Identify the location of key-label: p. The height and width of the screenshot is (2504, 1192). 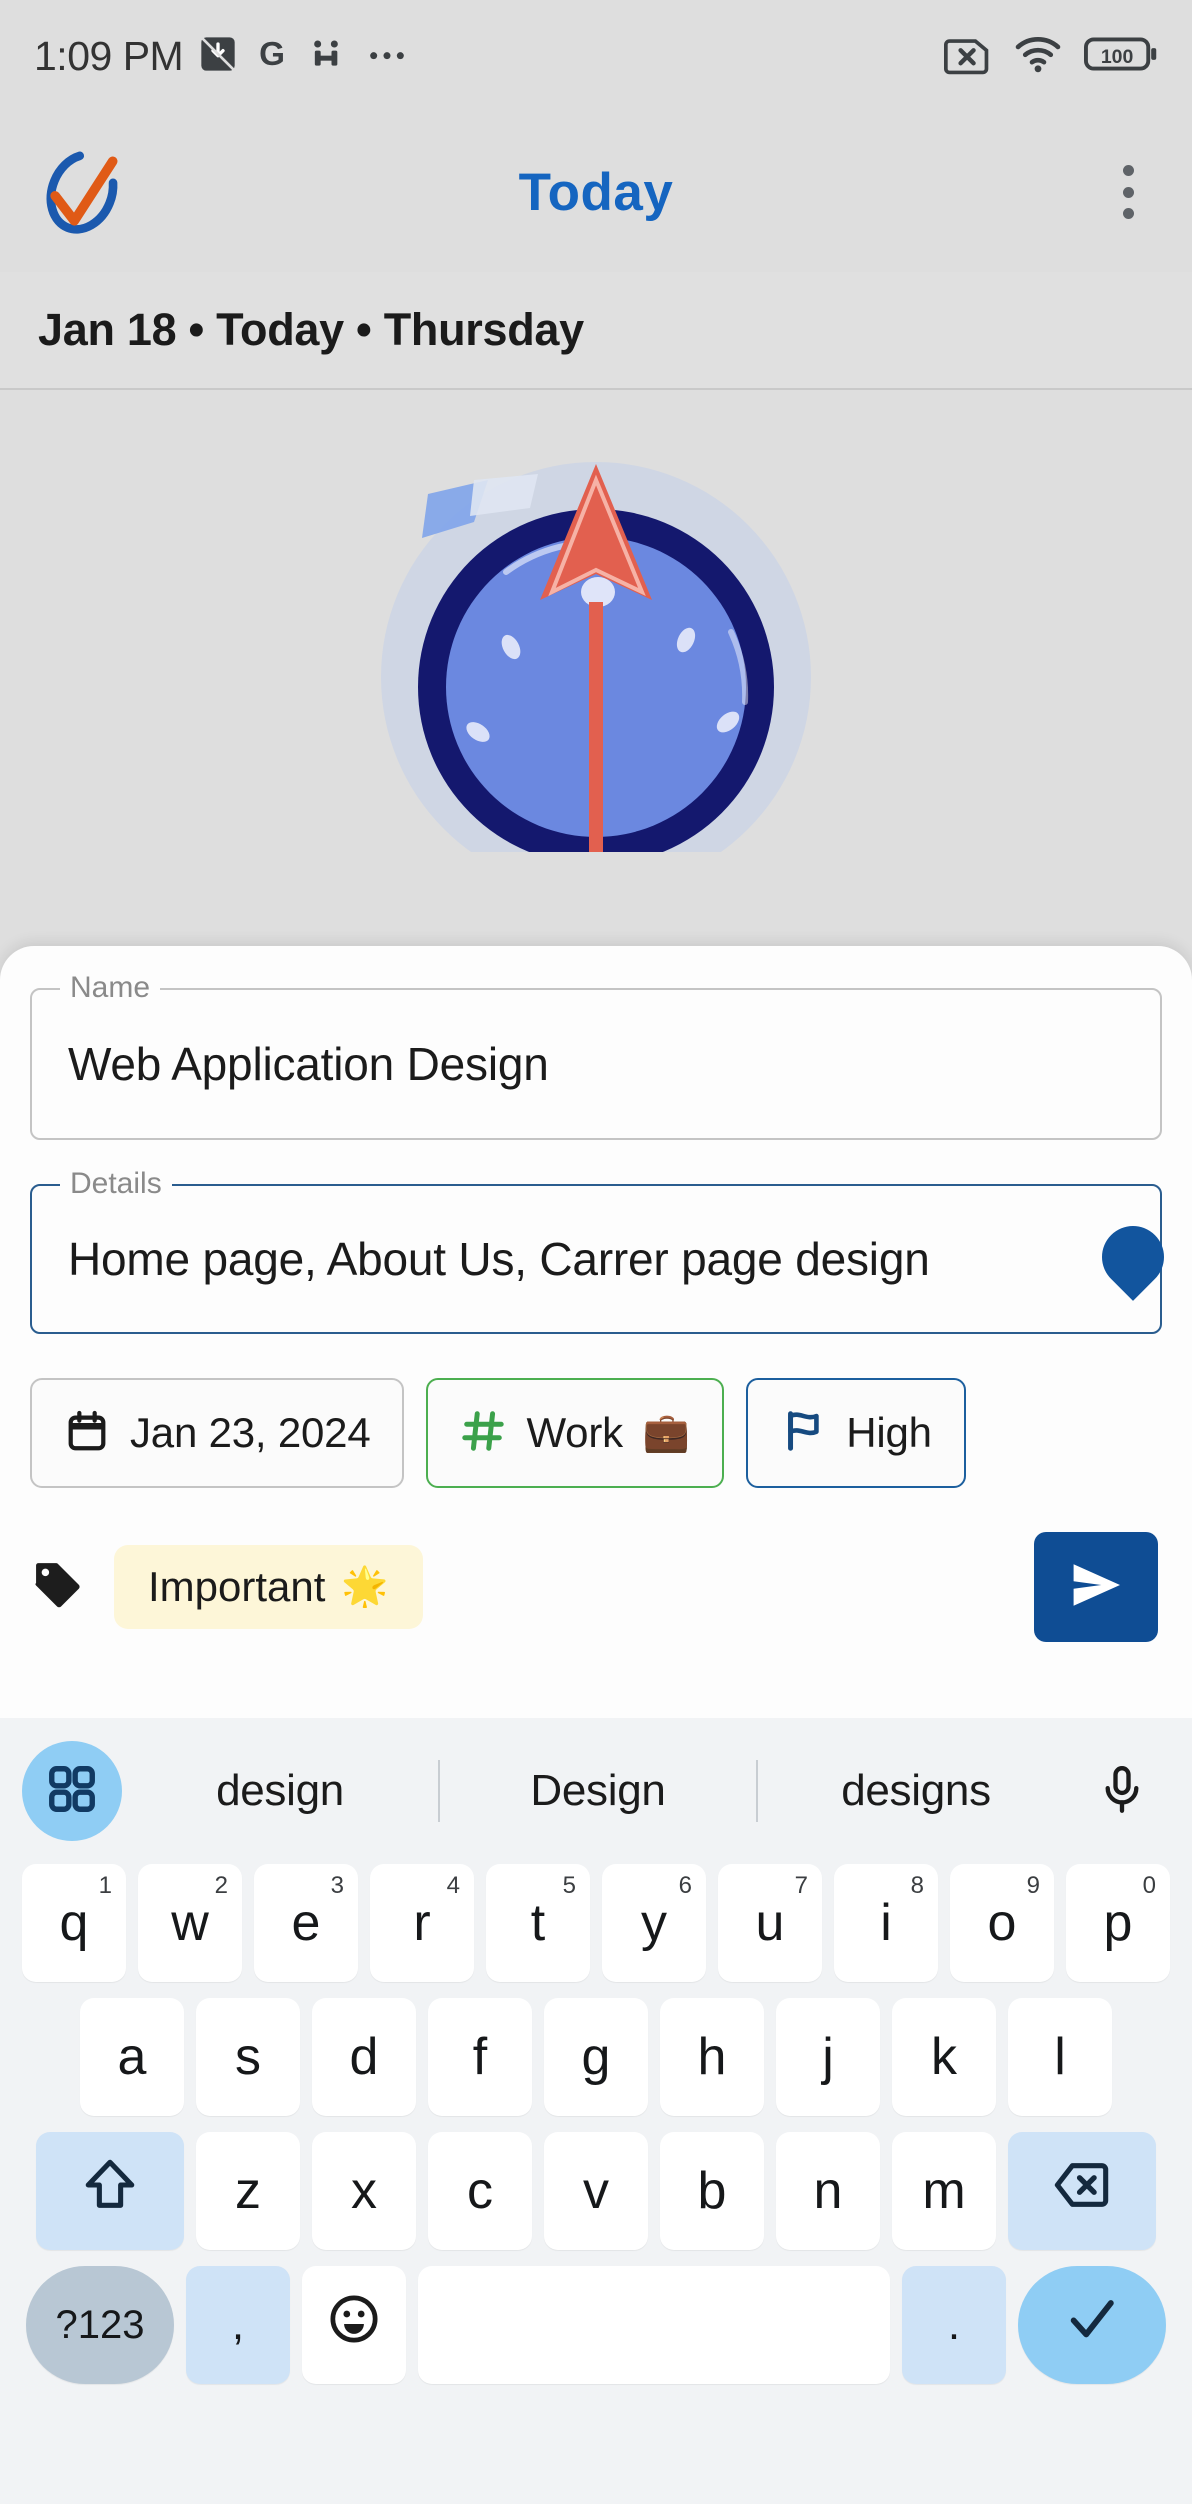
(1118, 1923).